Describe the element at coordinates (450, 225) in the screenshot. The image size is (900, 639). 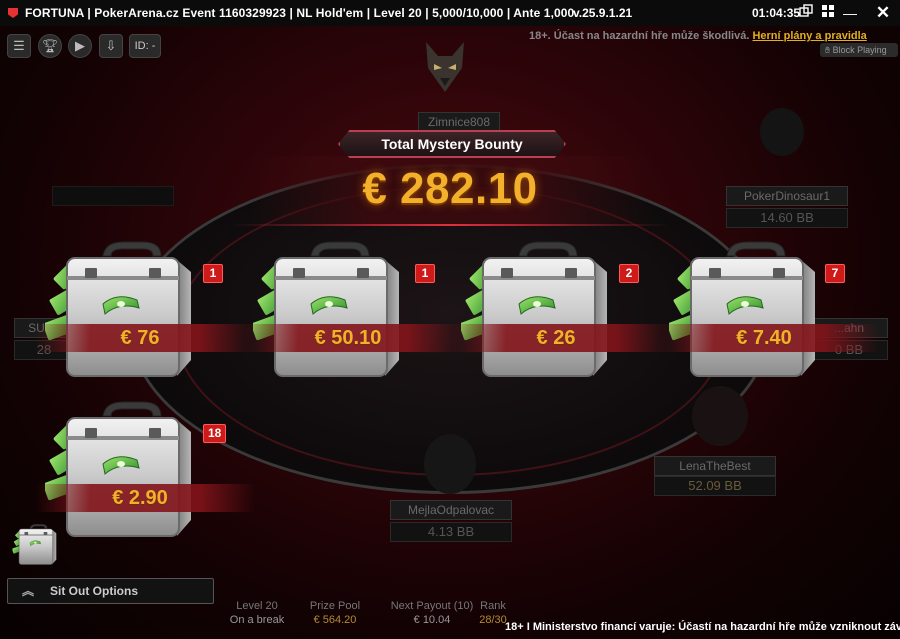
I see `bounty-divider` at that location.